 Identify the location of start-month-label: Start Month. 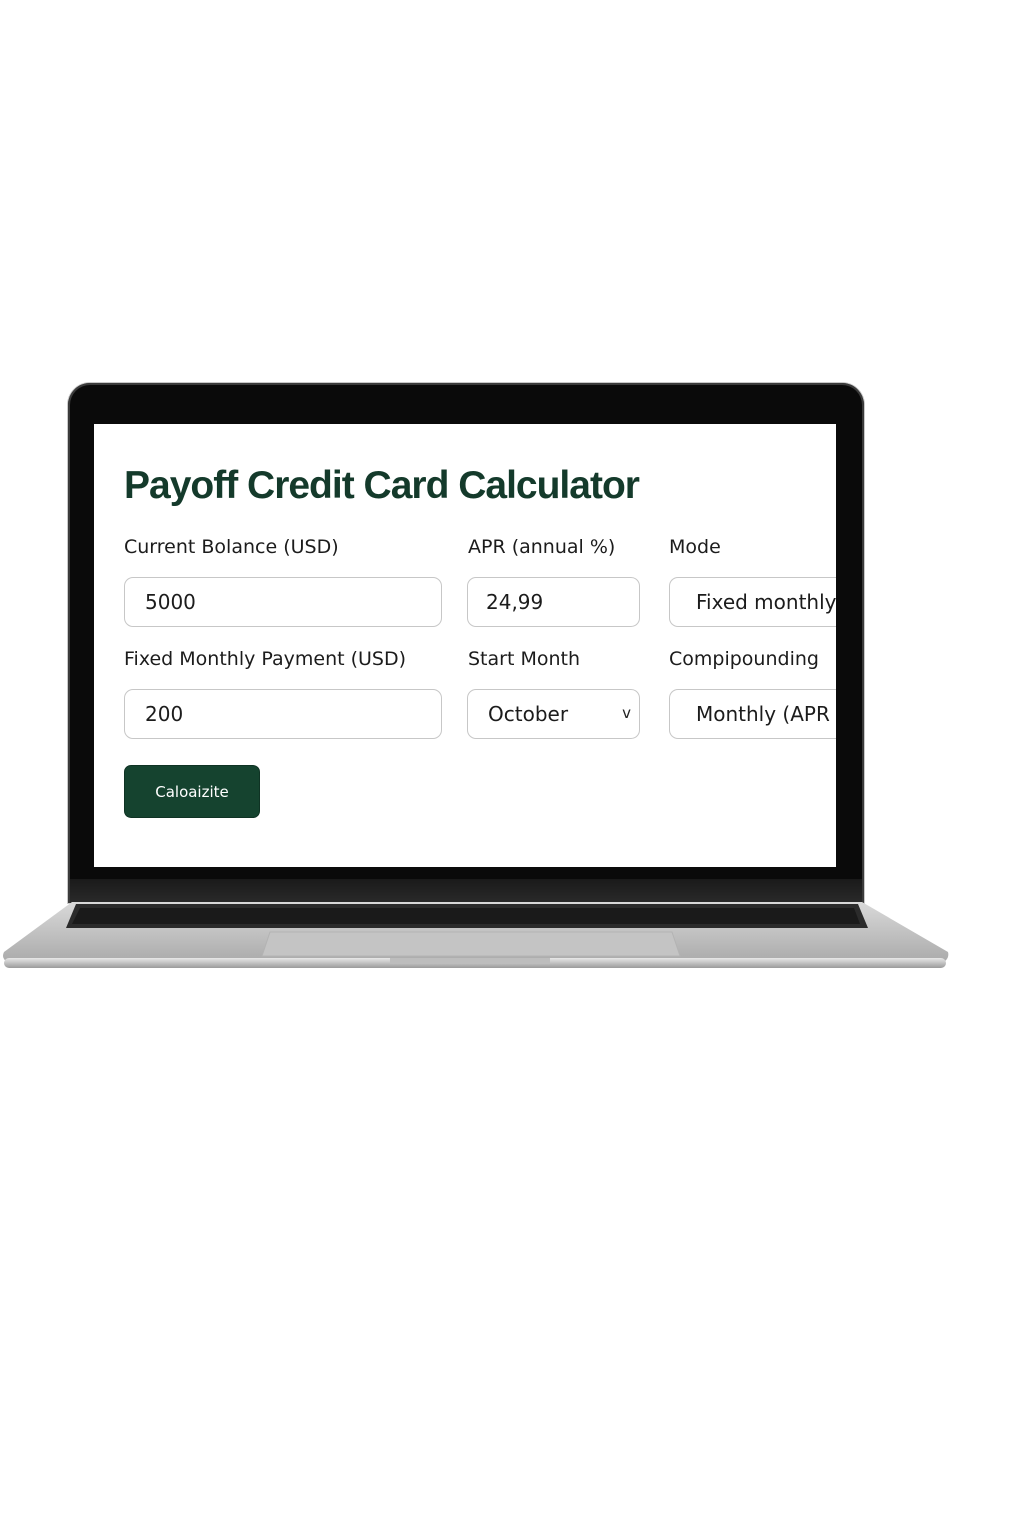
(524, 659).